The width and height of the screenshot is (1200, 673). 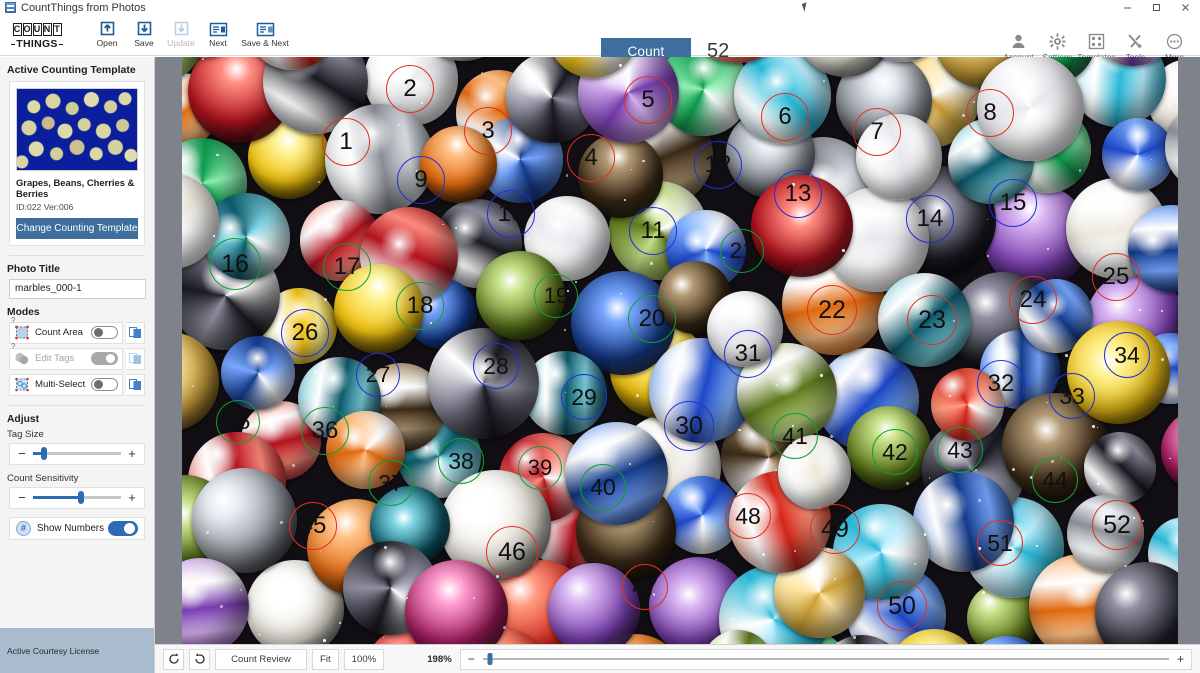 I want to click on photo-title-input, so click(x=77, y=288).